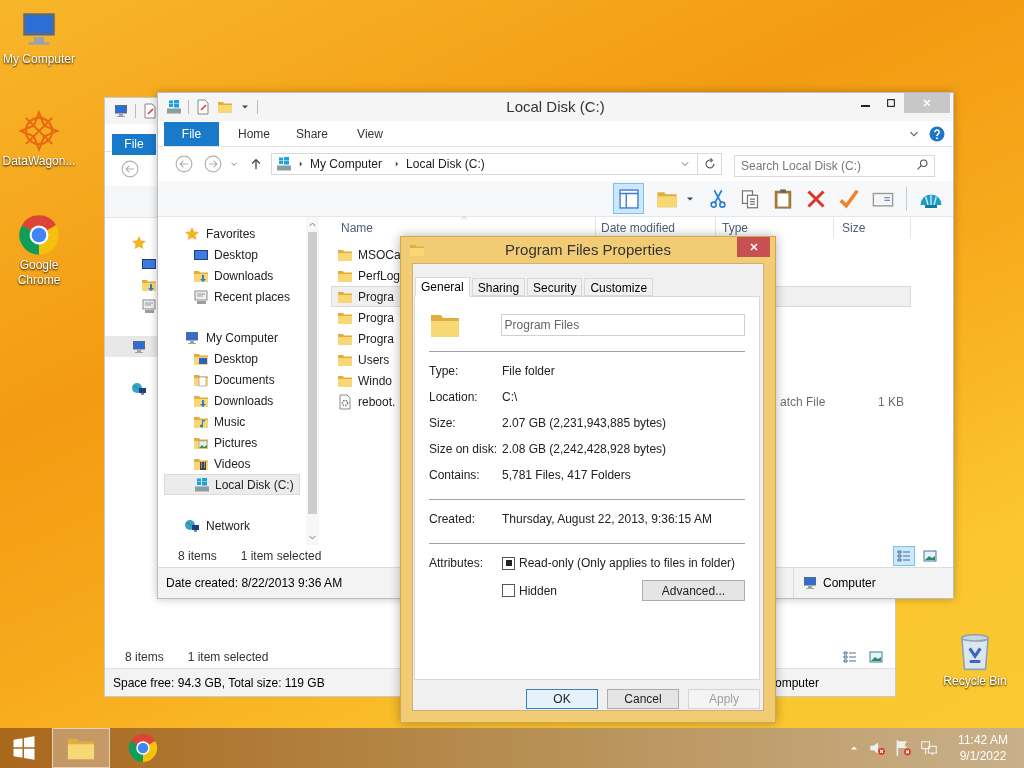  I want to click on file-name: Users, so click(374, 360).